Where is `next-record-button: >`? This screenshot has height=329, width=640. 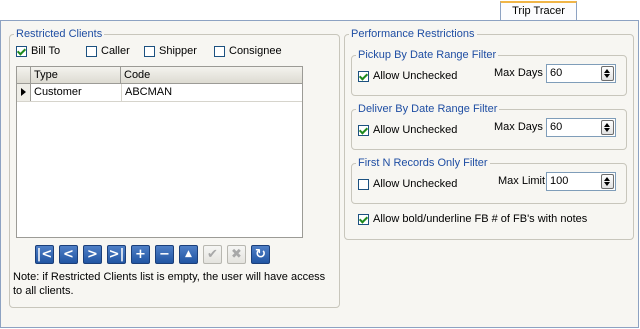
next-record-button: > is located at coordinates (92, 254).